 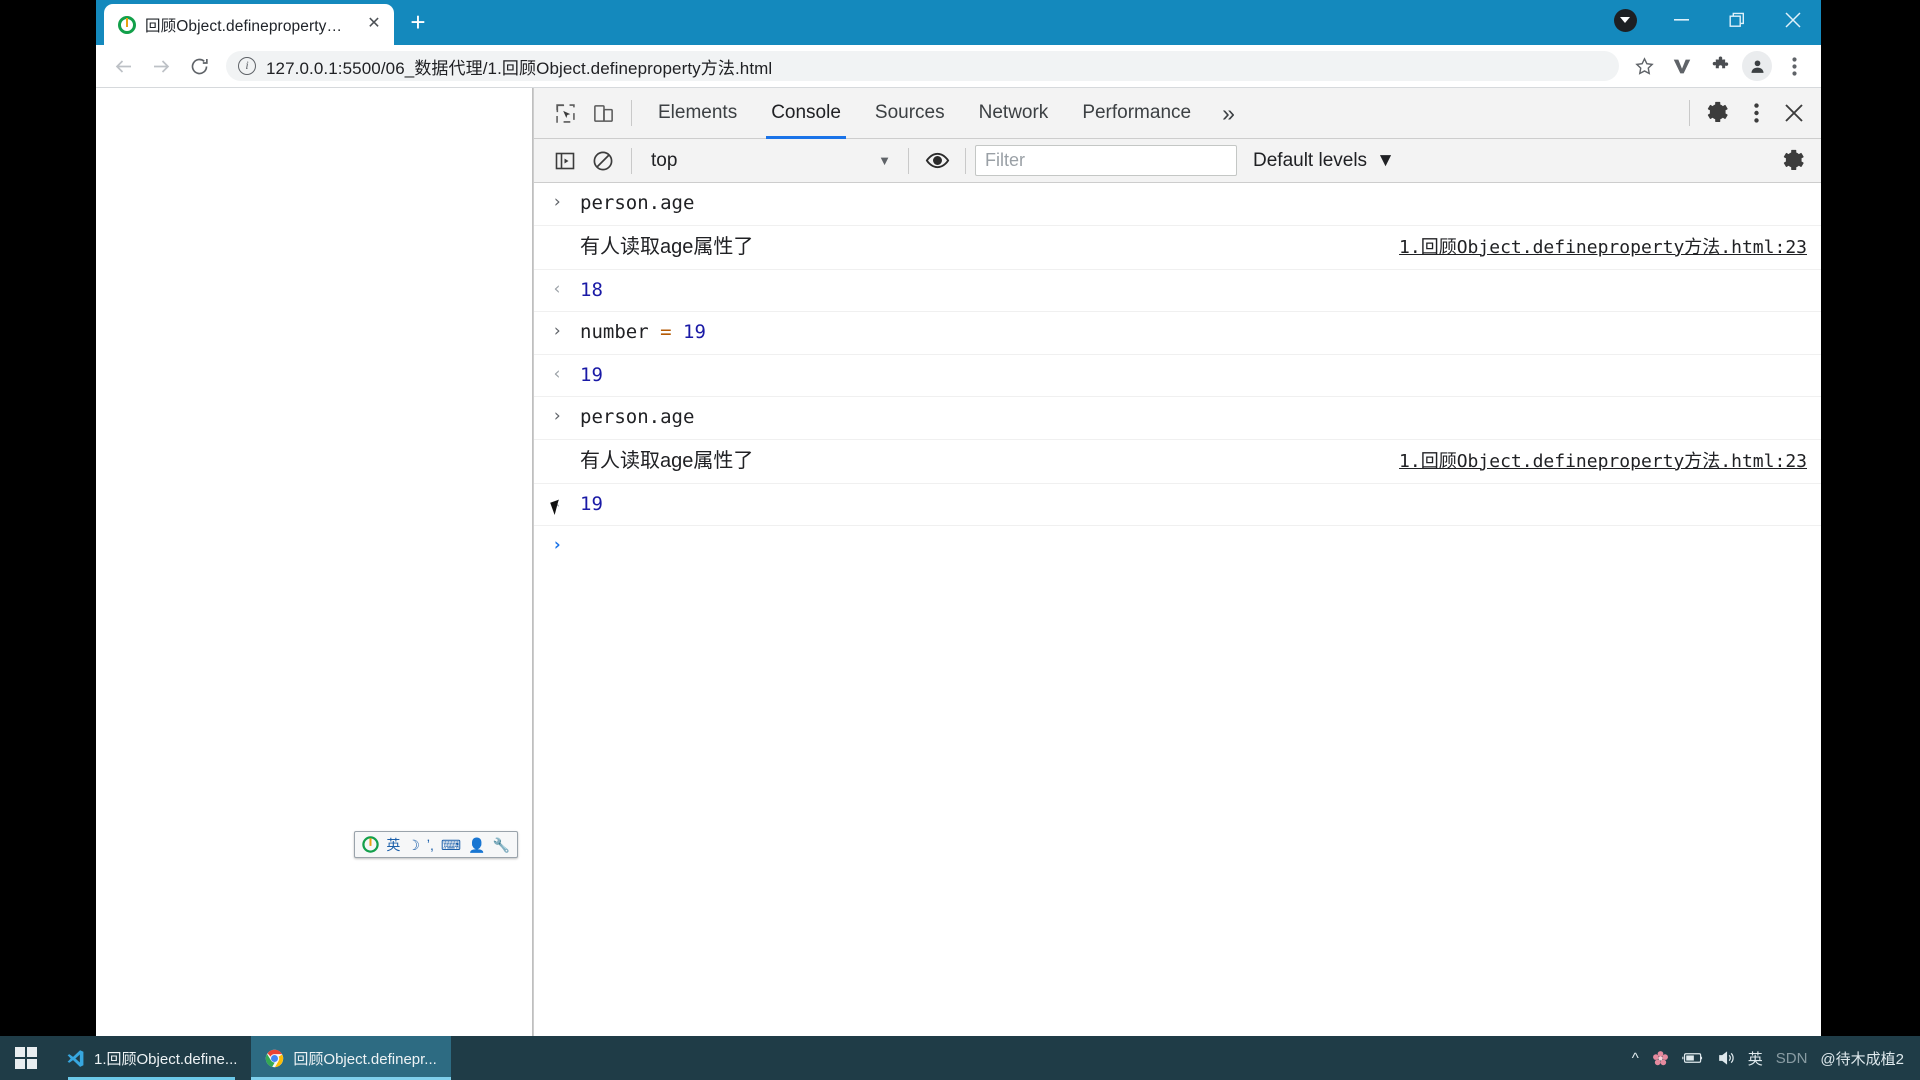 I want to click on system-tray: ^ 英 SDN @待木成植2, so click(x=1776, y=1058).